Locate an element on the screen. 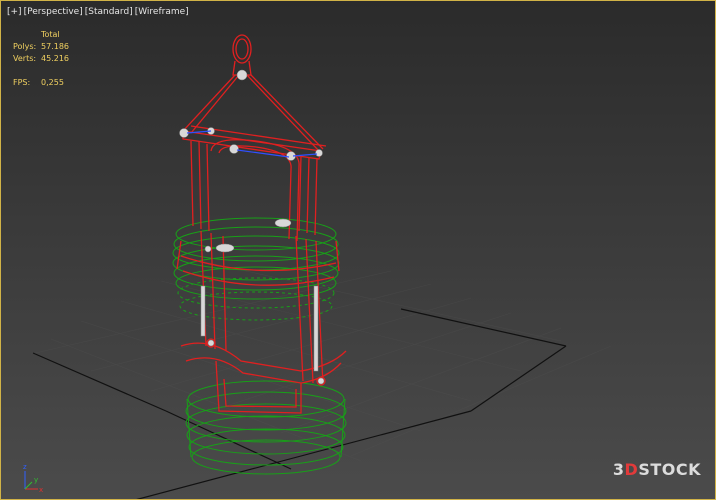  stats-verts-row: Verts: 45.216 is located at coordinates (41, 59).